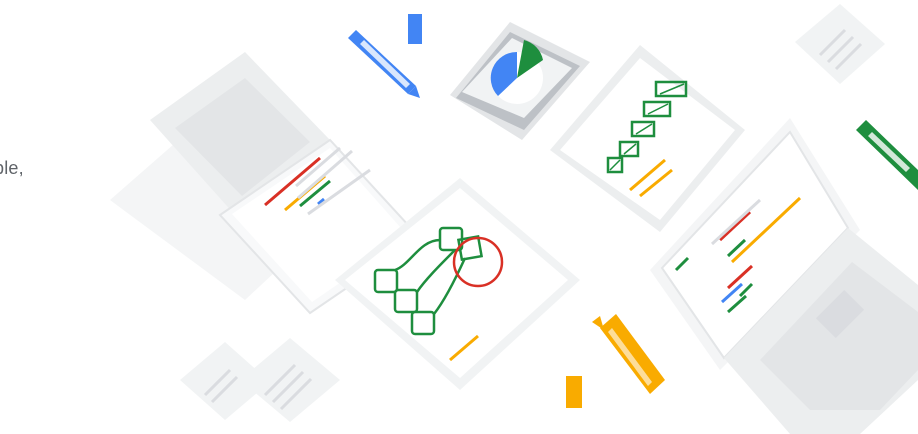  Describe the element at coordinates (615, 361) in the screenshot. I see `marker-yellow-icon` at that location.